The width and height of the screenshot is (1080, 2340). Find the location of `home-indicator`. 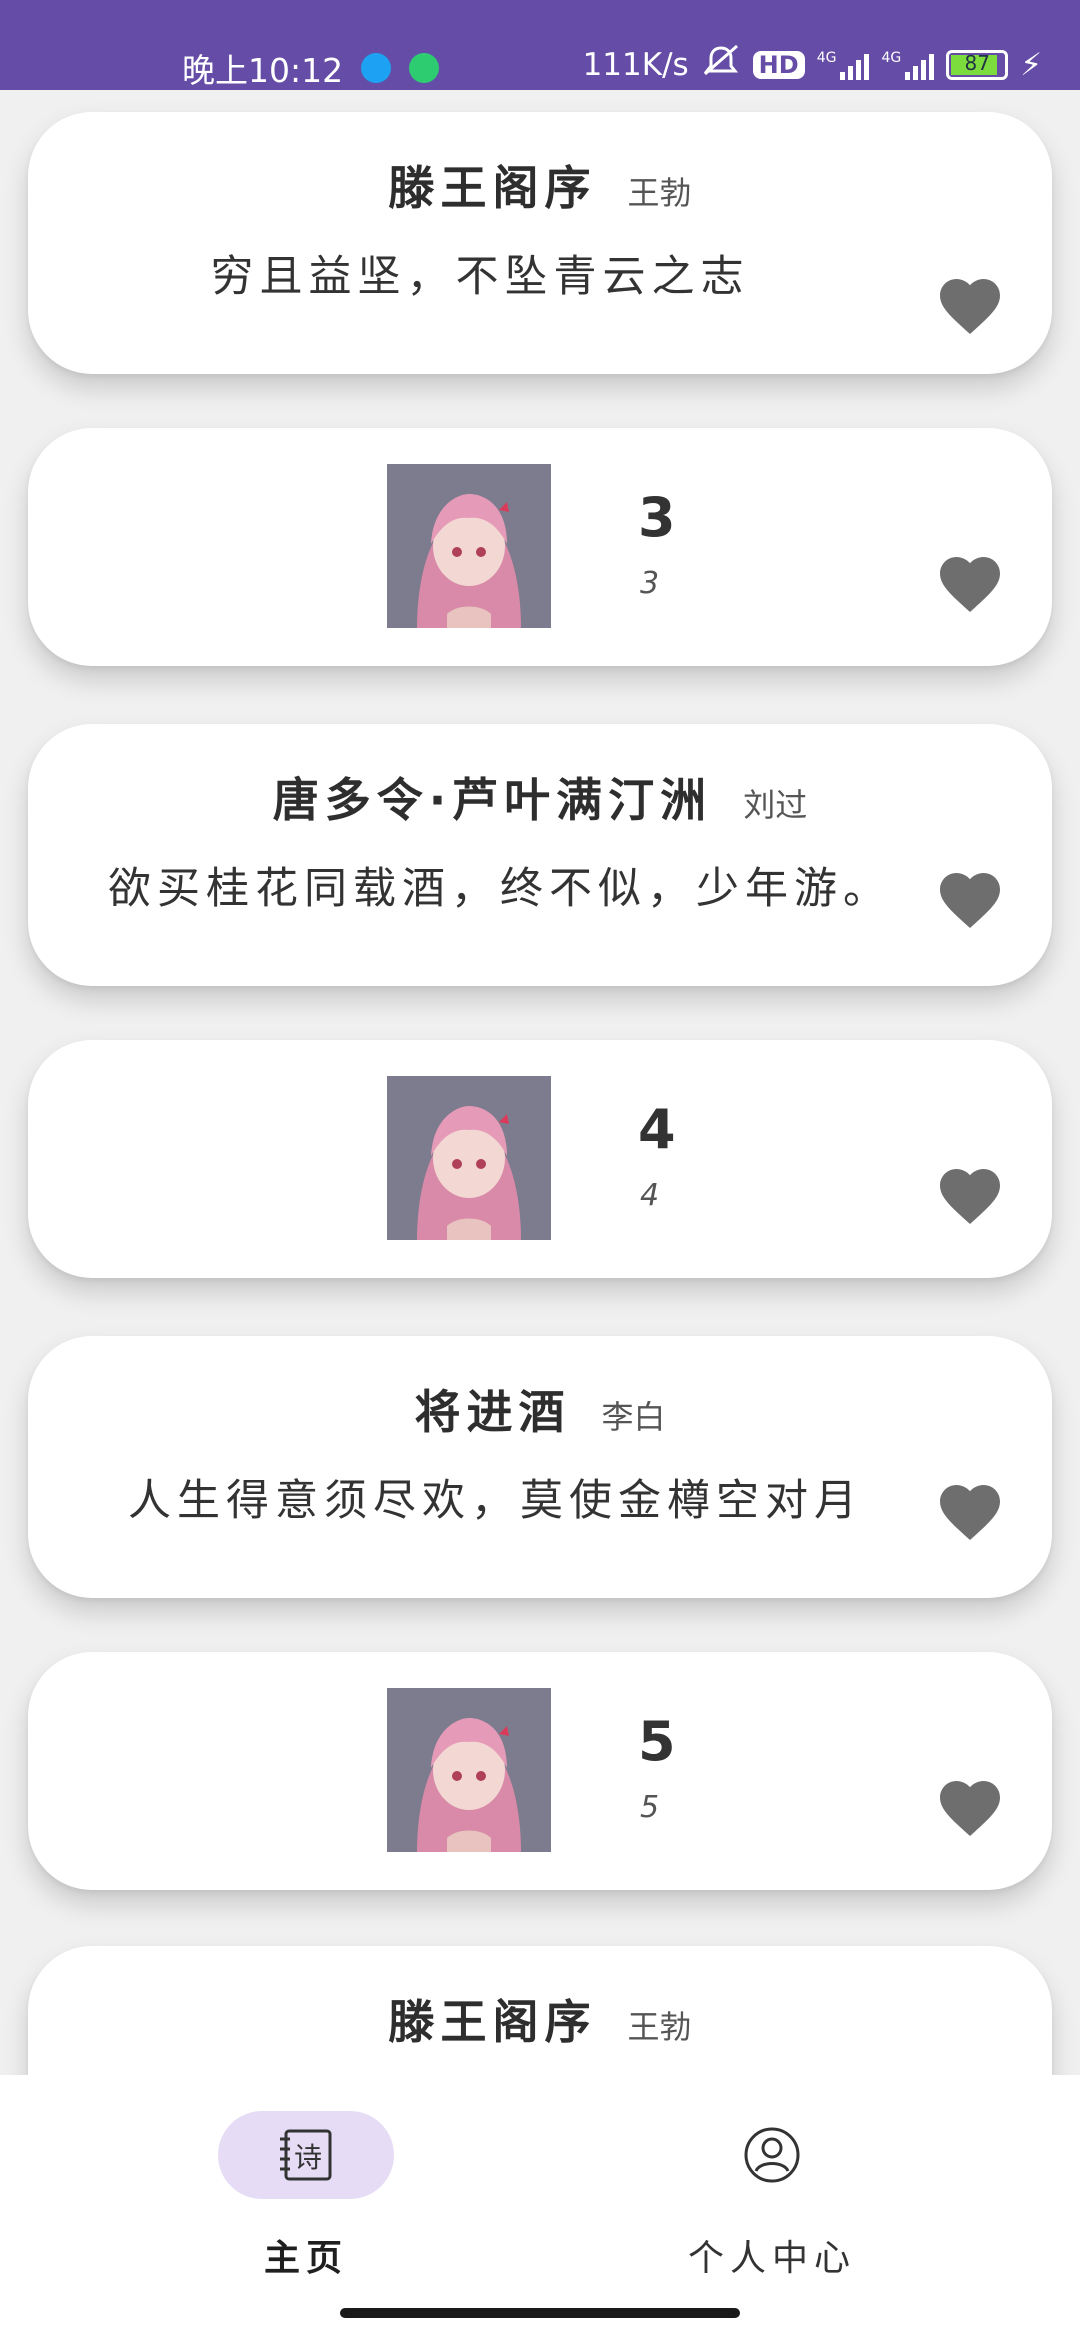

home-indicator is located at coordinates (540, 2313).